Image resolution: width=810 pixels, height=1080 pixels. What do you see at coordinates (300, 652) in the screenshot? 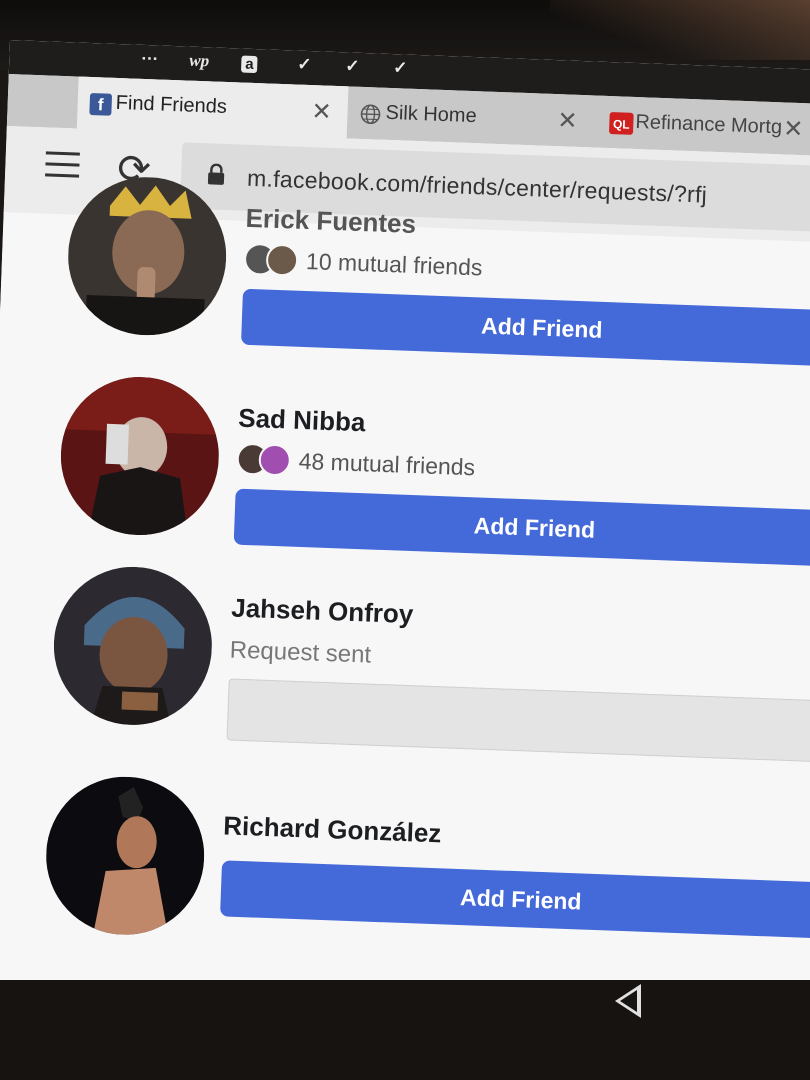
I see `request-sent-label: Request sent` at bounding box center [300, 652].